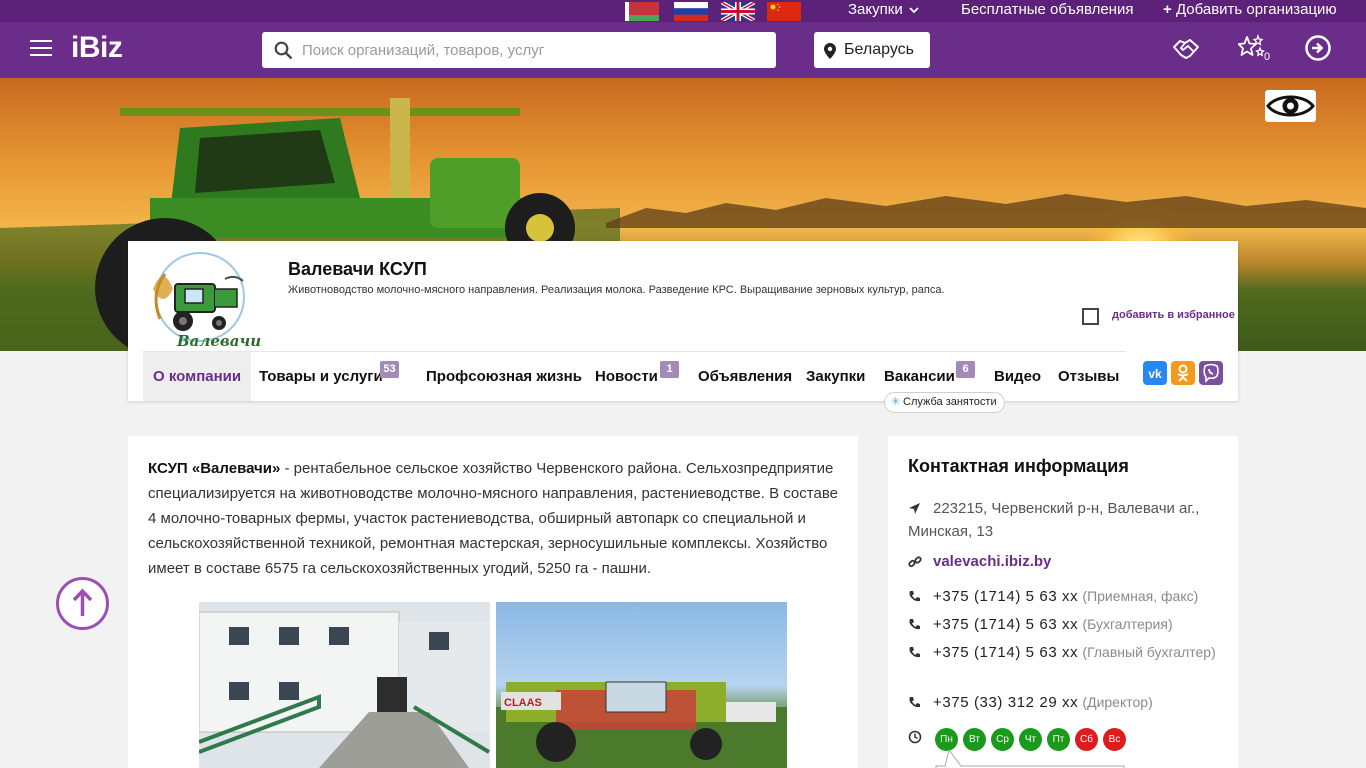 This screenshot has width=1366, height=768. What do you see at coordinates (321, 376) in the screenshot?
I see `tab-products: Товары и услуги` at bounding box center [321, 376].